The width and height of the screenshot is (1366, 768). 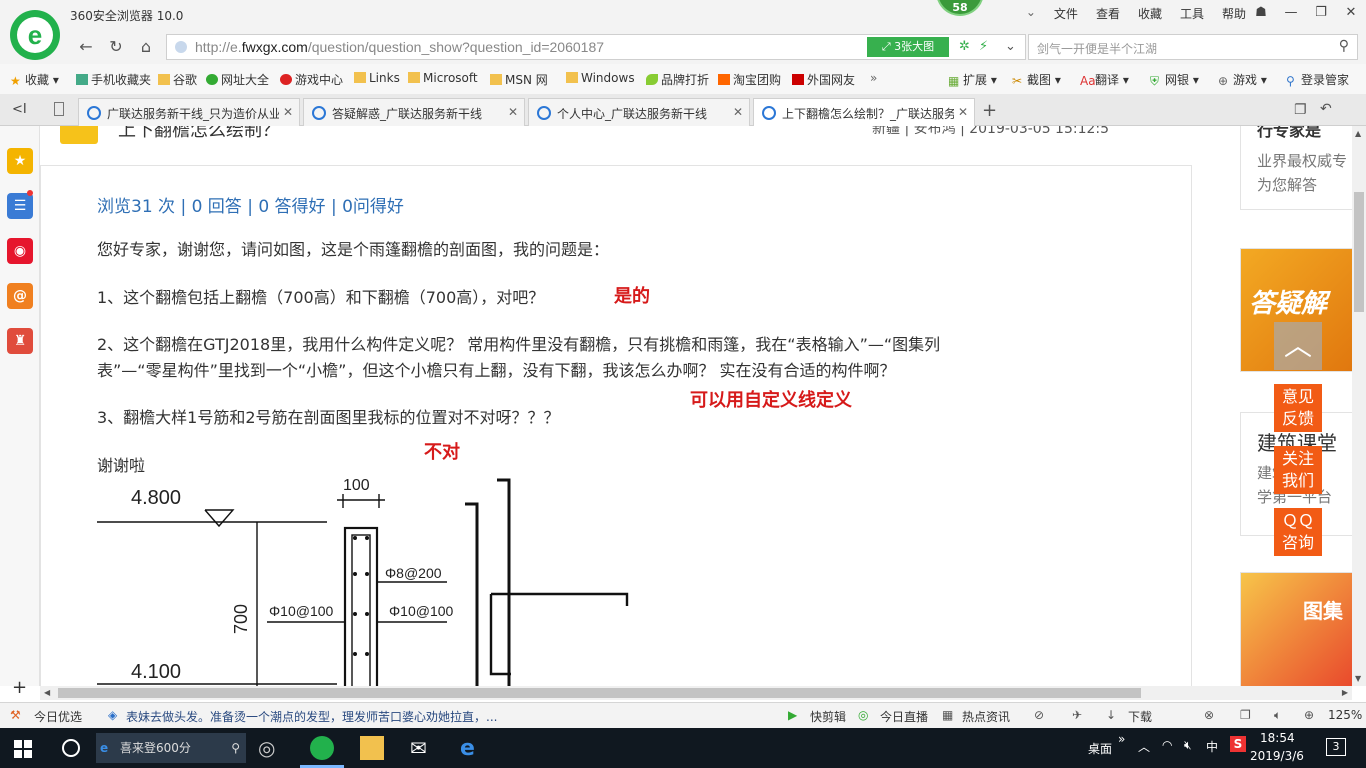 What do you see at coordinates (372, 748) in the screenshot?
I see `file-explorer-icon` at bounding box center [372, 748].